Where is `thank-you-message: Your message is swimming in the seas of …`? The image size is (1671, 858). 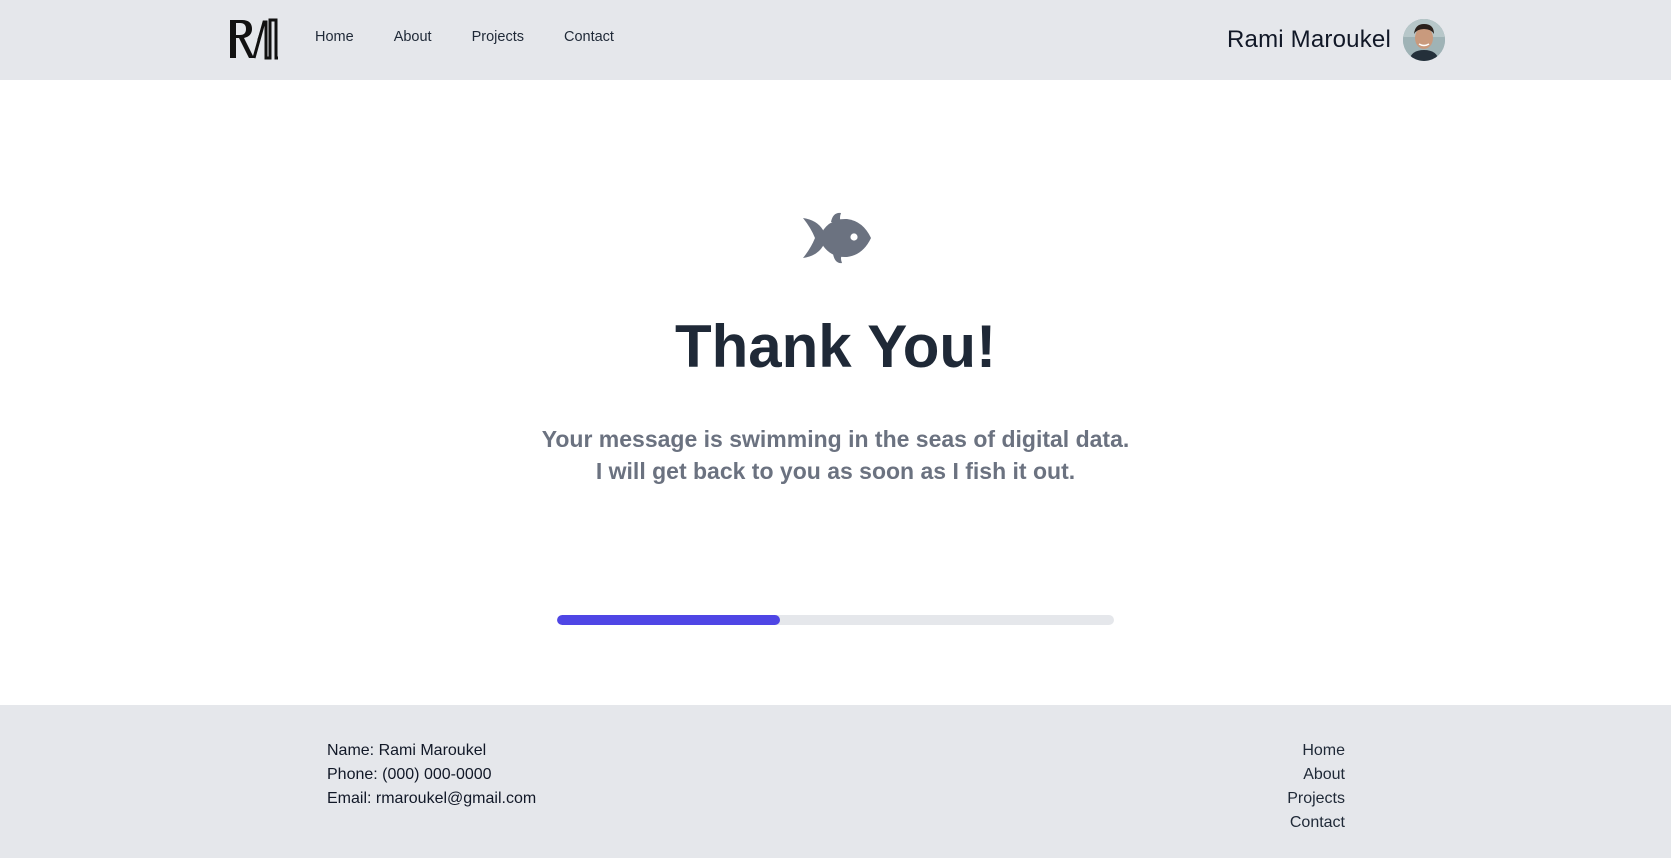 thank-you-message: Your message is swimming in the seas of … is located at coordinates (835, 455).